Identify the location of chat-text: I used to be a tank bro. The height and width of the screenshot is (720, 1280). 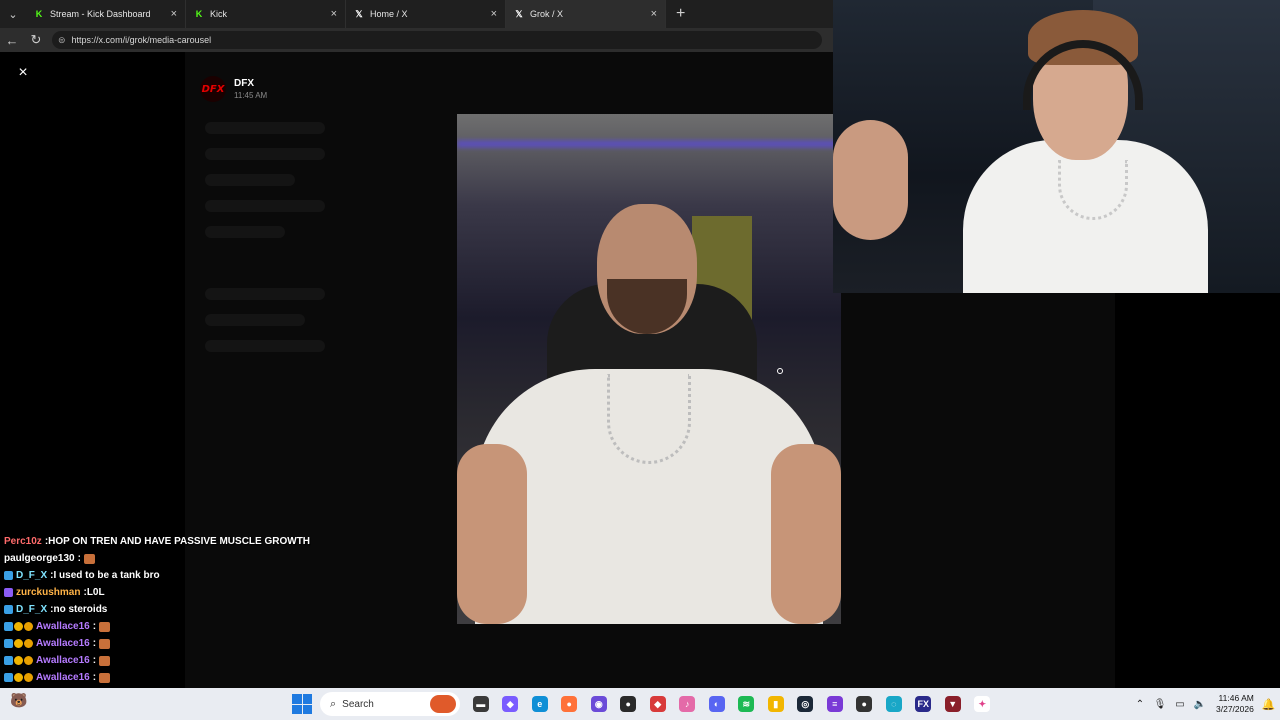
(106, 575).